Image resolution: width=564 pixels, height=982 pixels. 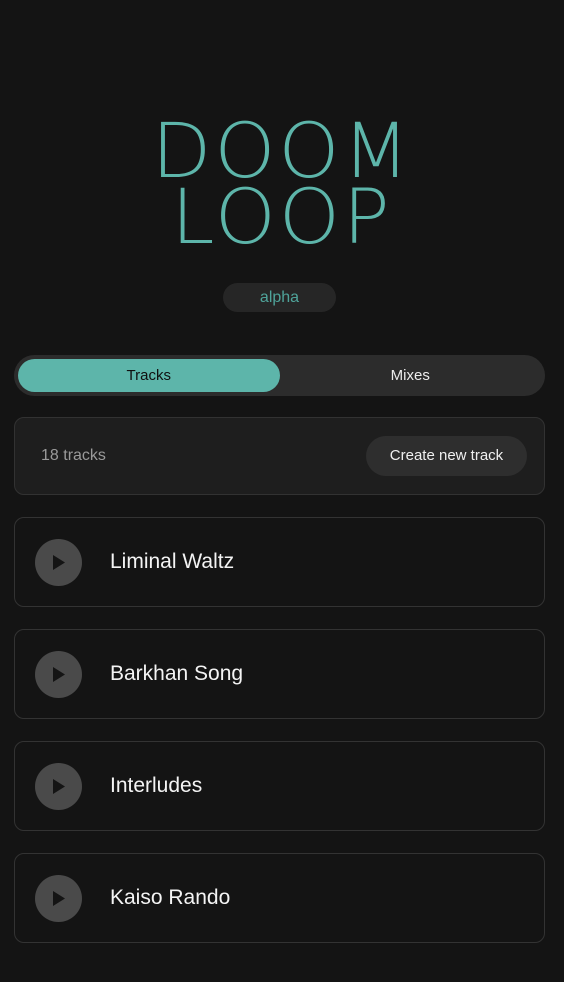 What do you see at coordinates (411, 375) in the screenshot?
I see `tab-mixes: Mixes` at bounding box center [411, 375].